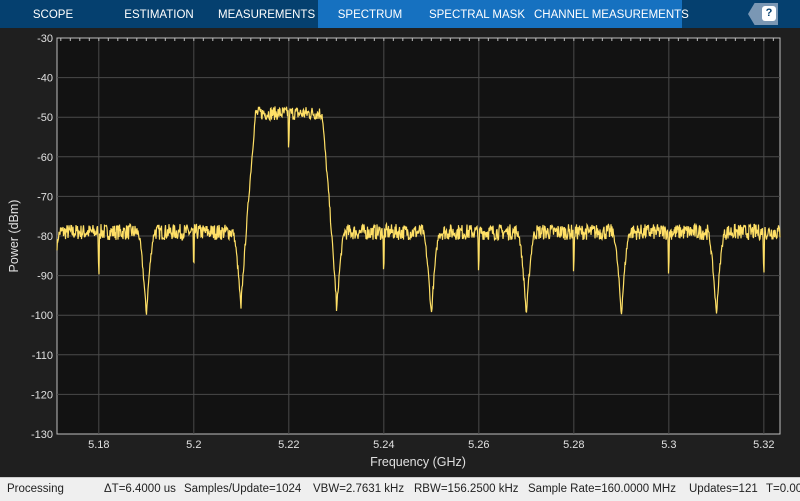 Image resolution: width=800 pixels, height=501 pixels. What do you see at coordinates (763, 445) in the screenshot?
I see `x-tick-label: 5.32` at bounding box center [763, 445].